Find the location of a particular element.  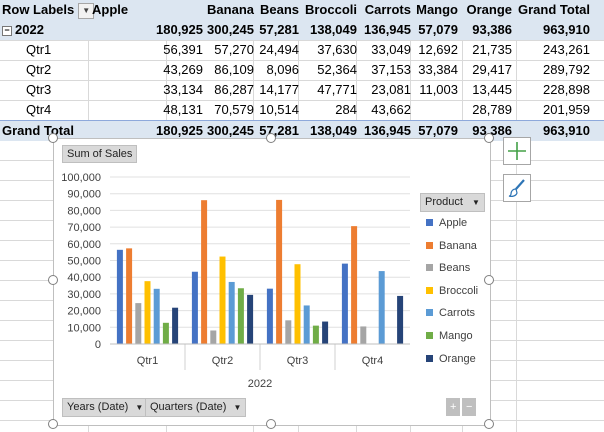

table-cell: 21,735 is located at coordinates (492, 50).